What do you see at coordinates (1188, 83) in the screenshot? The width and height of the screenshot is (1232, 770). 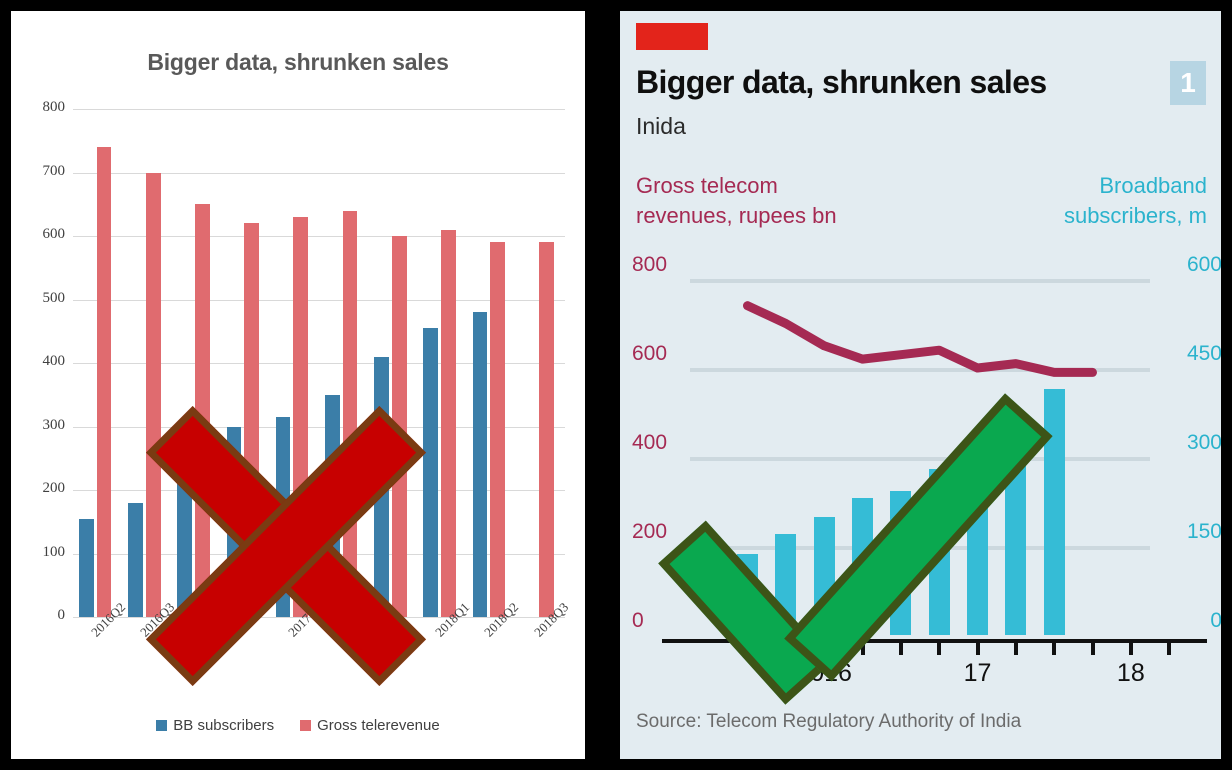 I see `chart-number-badge: 1` at bounding box center [1188, 83].